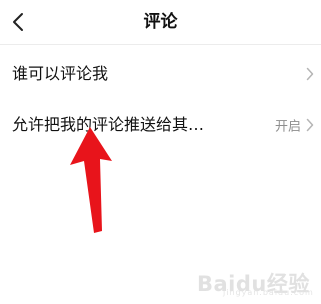  Describe the element at coordinates (60, 73) in the screenshot. I see `row-label: 谁可以评论我` at that location.